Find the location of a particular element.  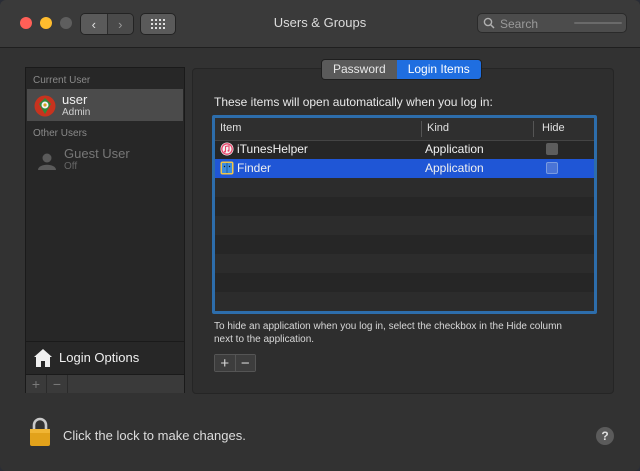

remove-login-item-button: − is located at coordinates (244, 363).